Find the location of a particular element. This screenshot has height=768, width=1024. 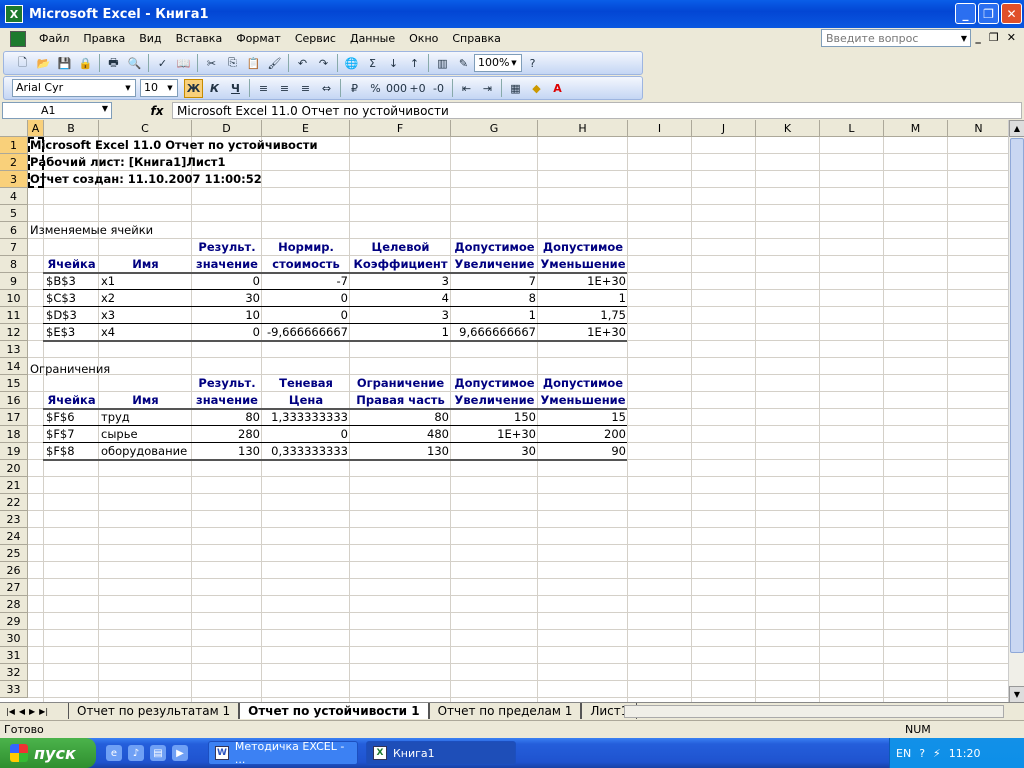

font-color-icon: A is located at coordinates (557, 88).